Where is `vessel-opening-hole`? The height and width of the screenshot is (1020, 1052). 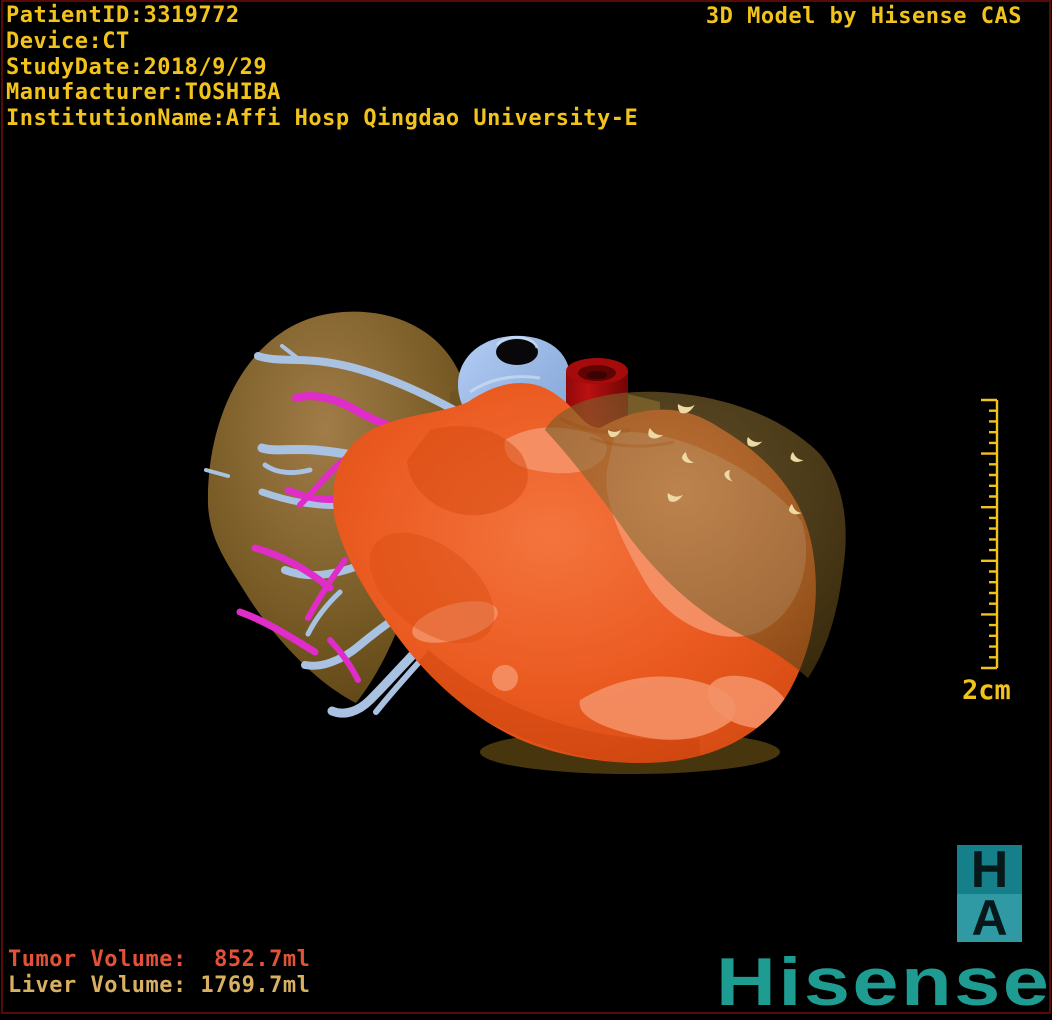
vessel-opening-hole is located at coordinates (517, 352).